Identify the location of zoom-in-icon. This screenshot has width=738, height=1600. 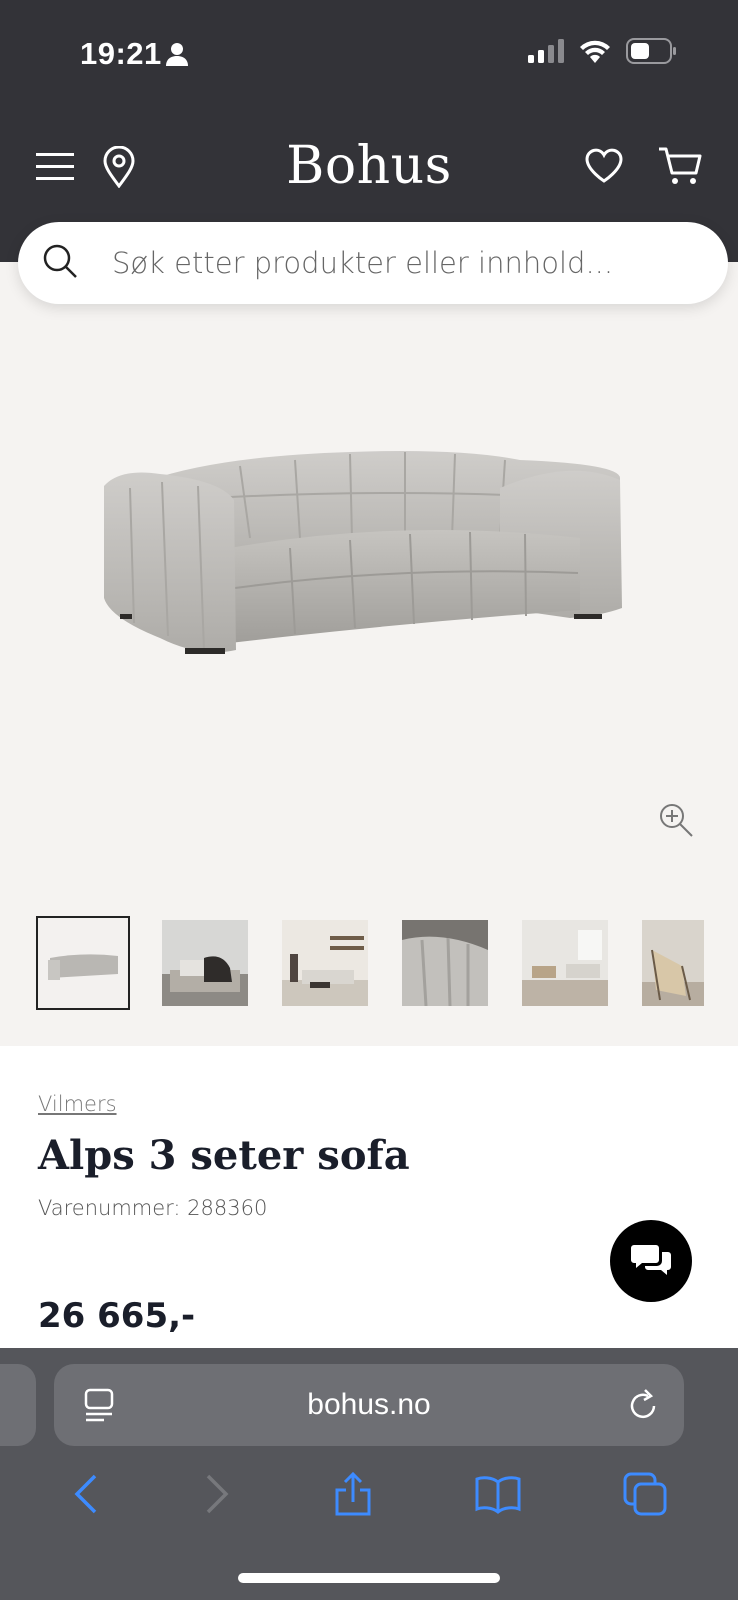
(676, 822).